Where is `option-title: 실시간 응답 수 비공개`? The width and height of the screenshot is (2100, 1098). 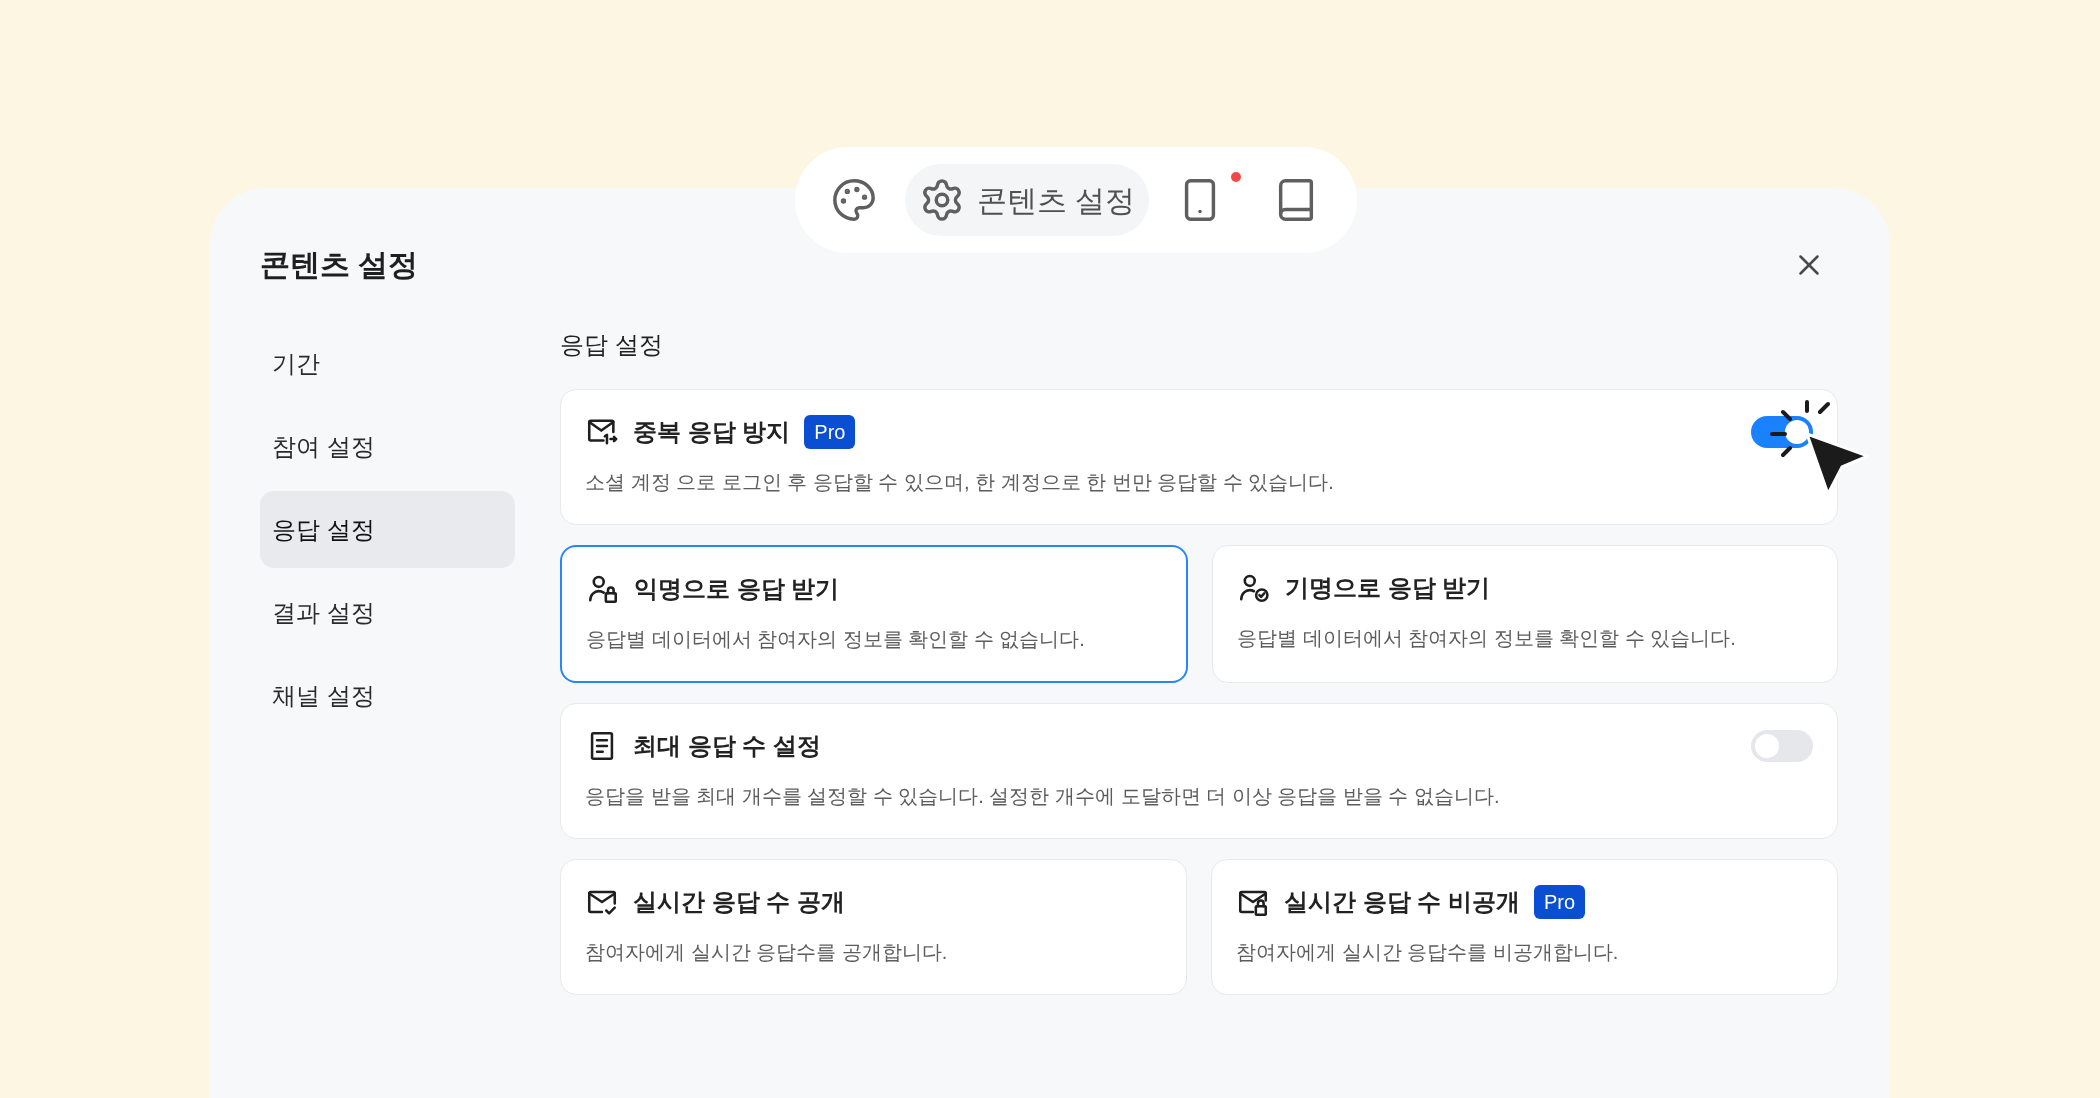
option-title: 실시간 응답 수 비공개 is located at coordinates (1402, 902).